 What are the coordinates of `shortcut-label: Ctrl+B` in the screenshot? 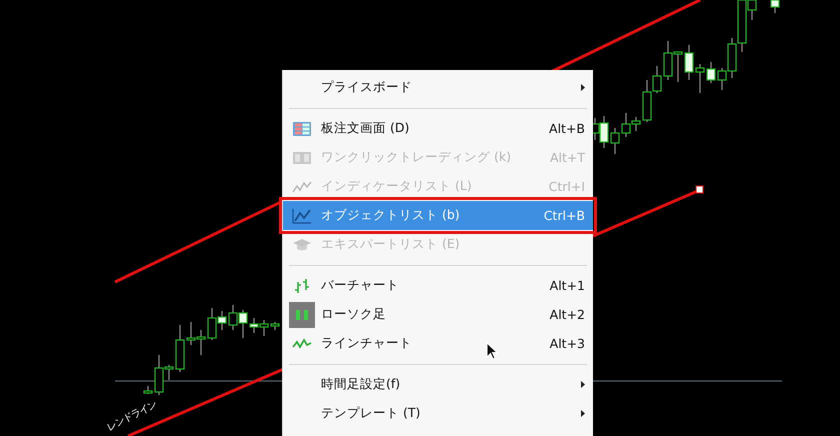 It's located at (564, 215).